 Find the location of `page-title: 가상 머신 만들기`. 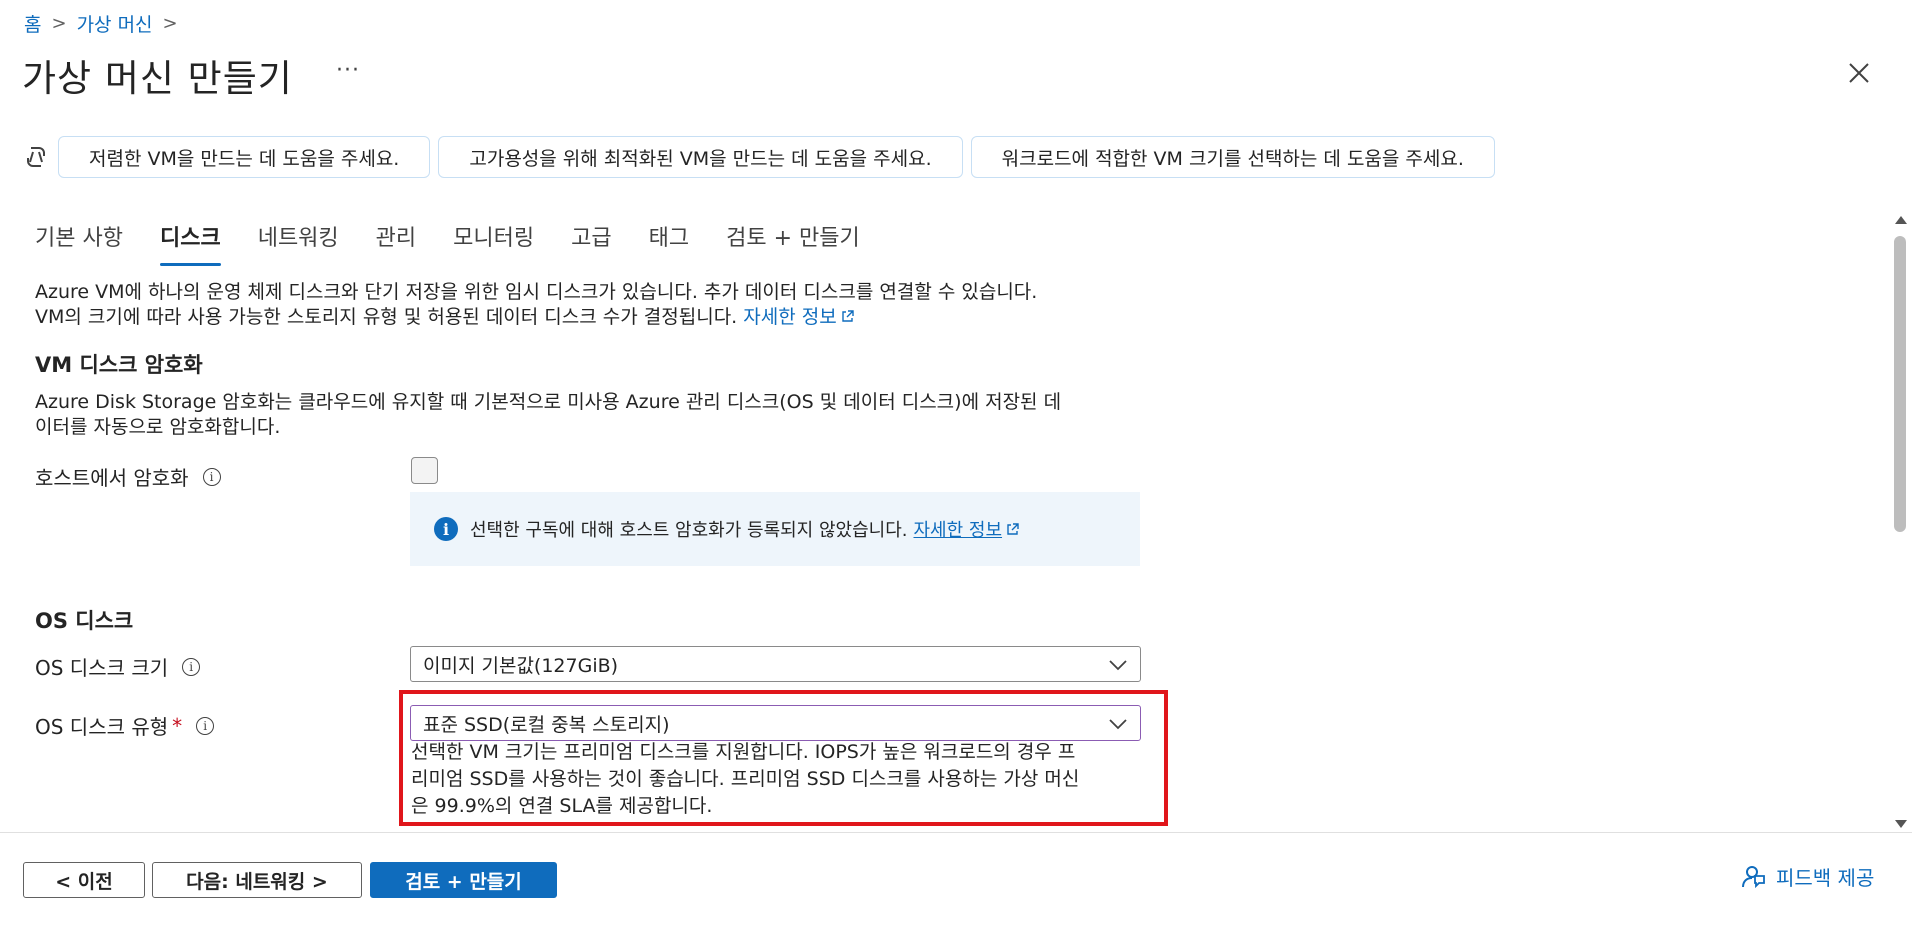

page-title: 가상 머신 만들기 is located at coordinates (157, 78).